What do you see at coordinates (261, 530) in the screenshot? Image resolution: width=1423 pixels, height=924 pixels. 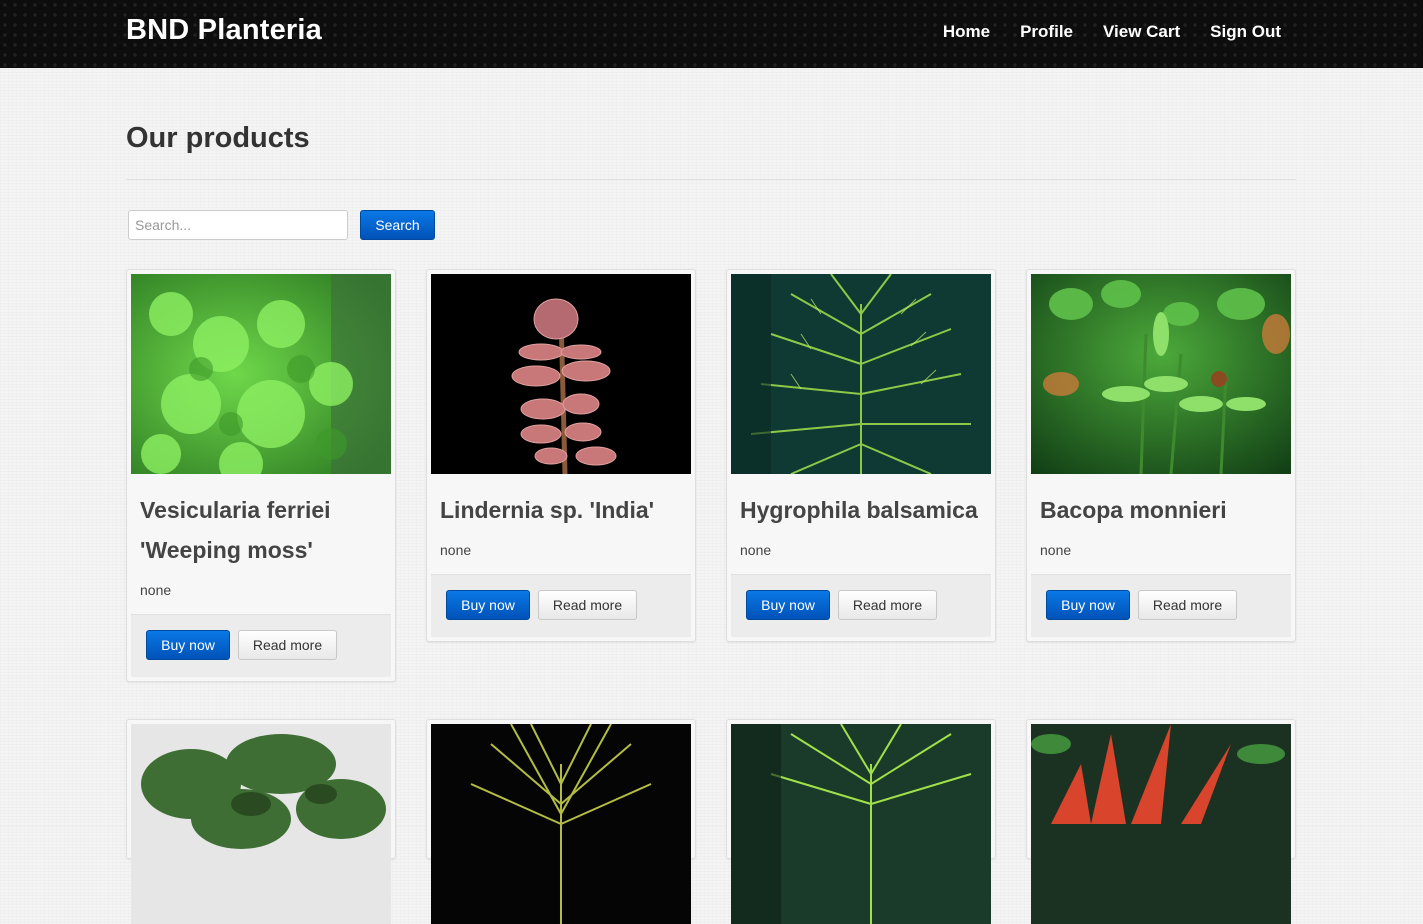 I see `product-name: Vesicularia ferriei 'Weeping moss'` at bounding box center [261, 530].